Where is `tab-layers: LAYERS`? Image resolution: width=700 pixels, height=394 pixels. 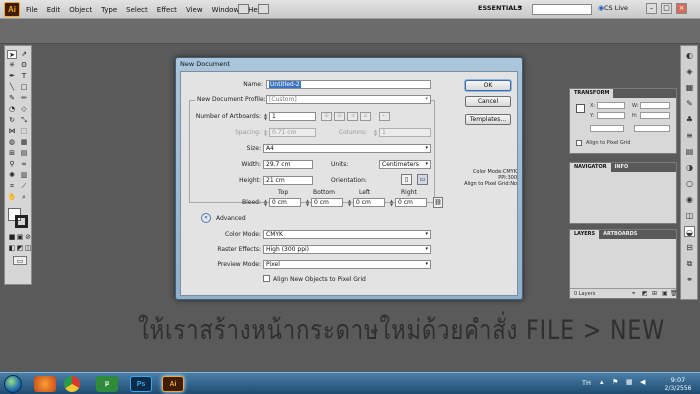
tab-layers: LAYERS is located at coordinates (585, 234).